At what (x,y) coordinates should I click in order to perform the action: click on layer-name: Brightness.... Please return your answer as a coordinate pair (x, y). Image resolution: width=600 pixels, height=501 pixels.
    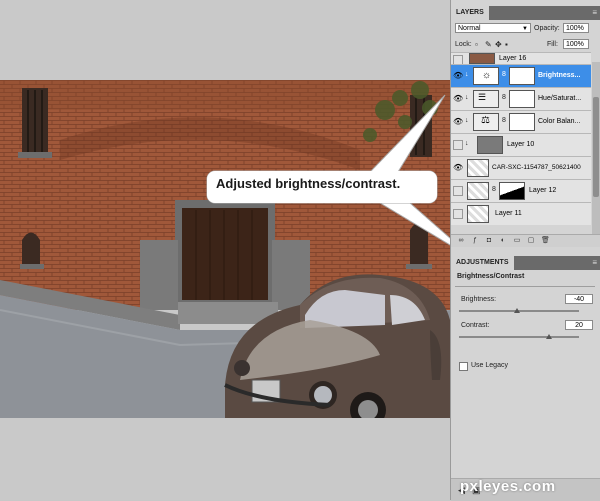
    Looking at the image, I should click on (559, 75).